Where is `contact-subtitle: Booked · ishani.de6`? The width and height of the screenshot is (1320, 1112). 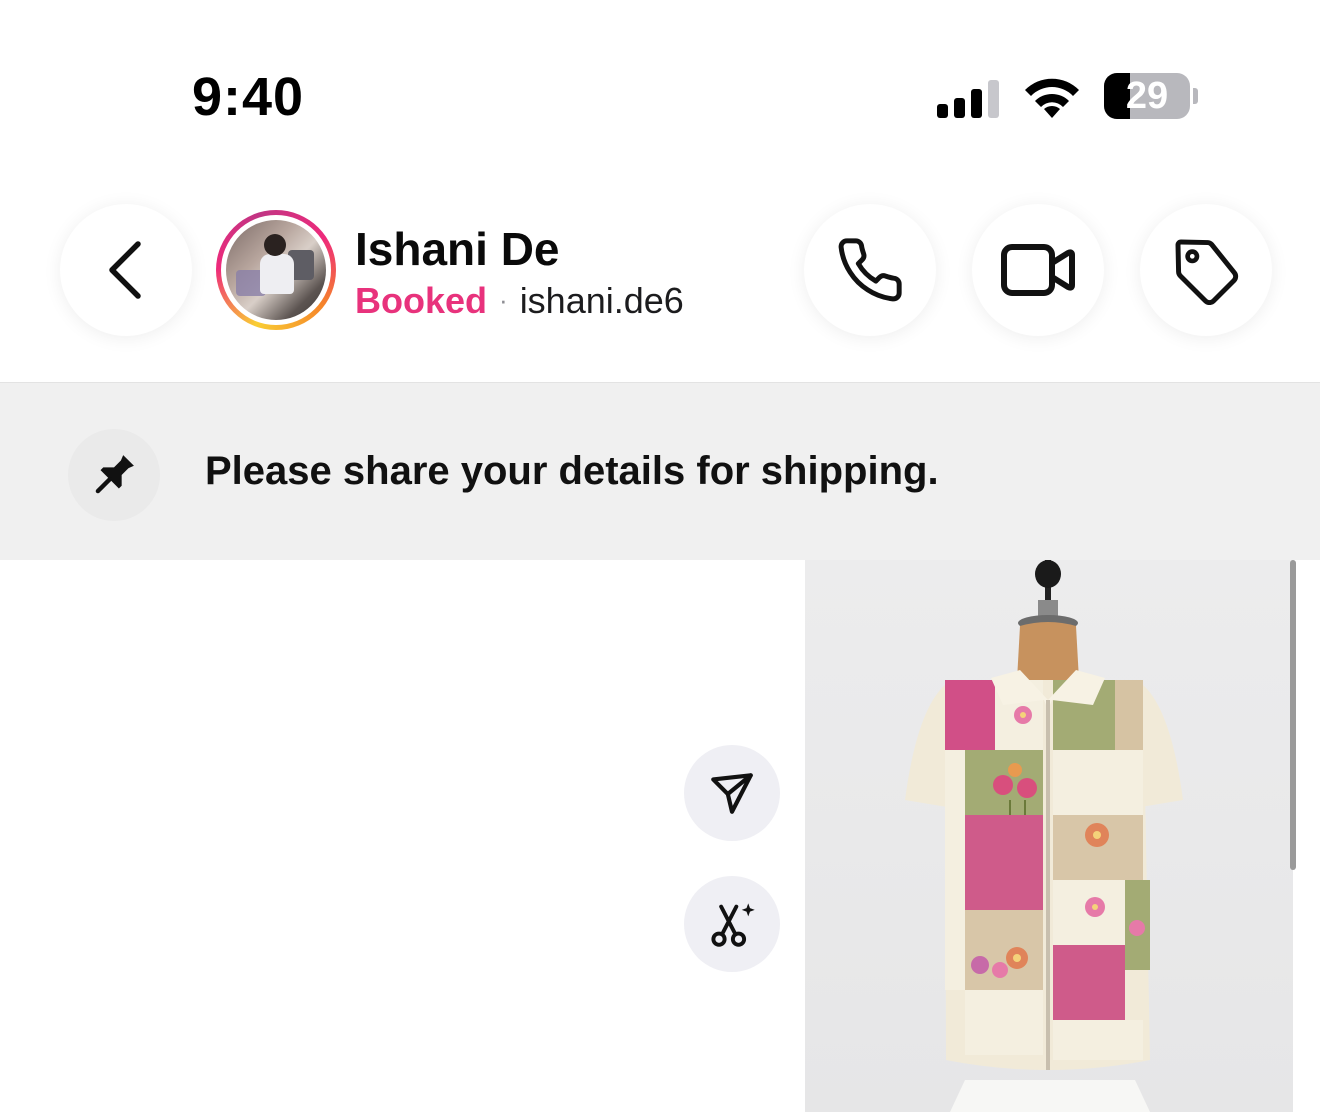
contact-subtitle: Booked · ishani.de6 is located at coordinates (519, 301).